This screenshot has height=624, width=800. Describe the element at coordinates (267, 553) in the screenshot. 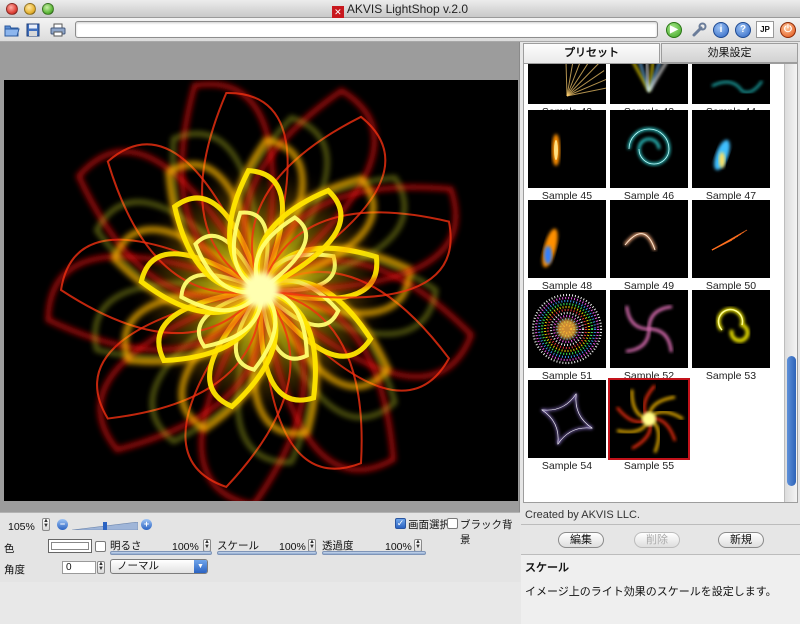

I see `scale-slider` at that location.